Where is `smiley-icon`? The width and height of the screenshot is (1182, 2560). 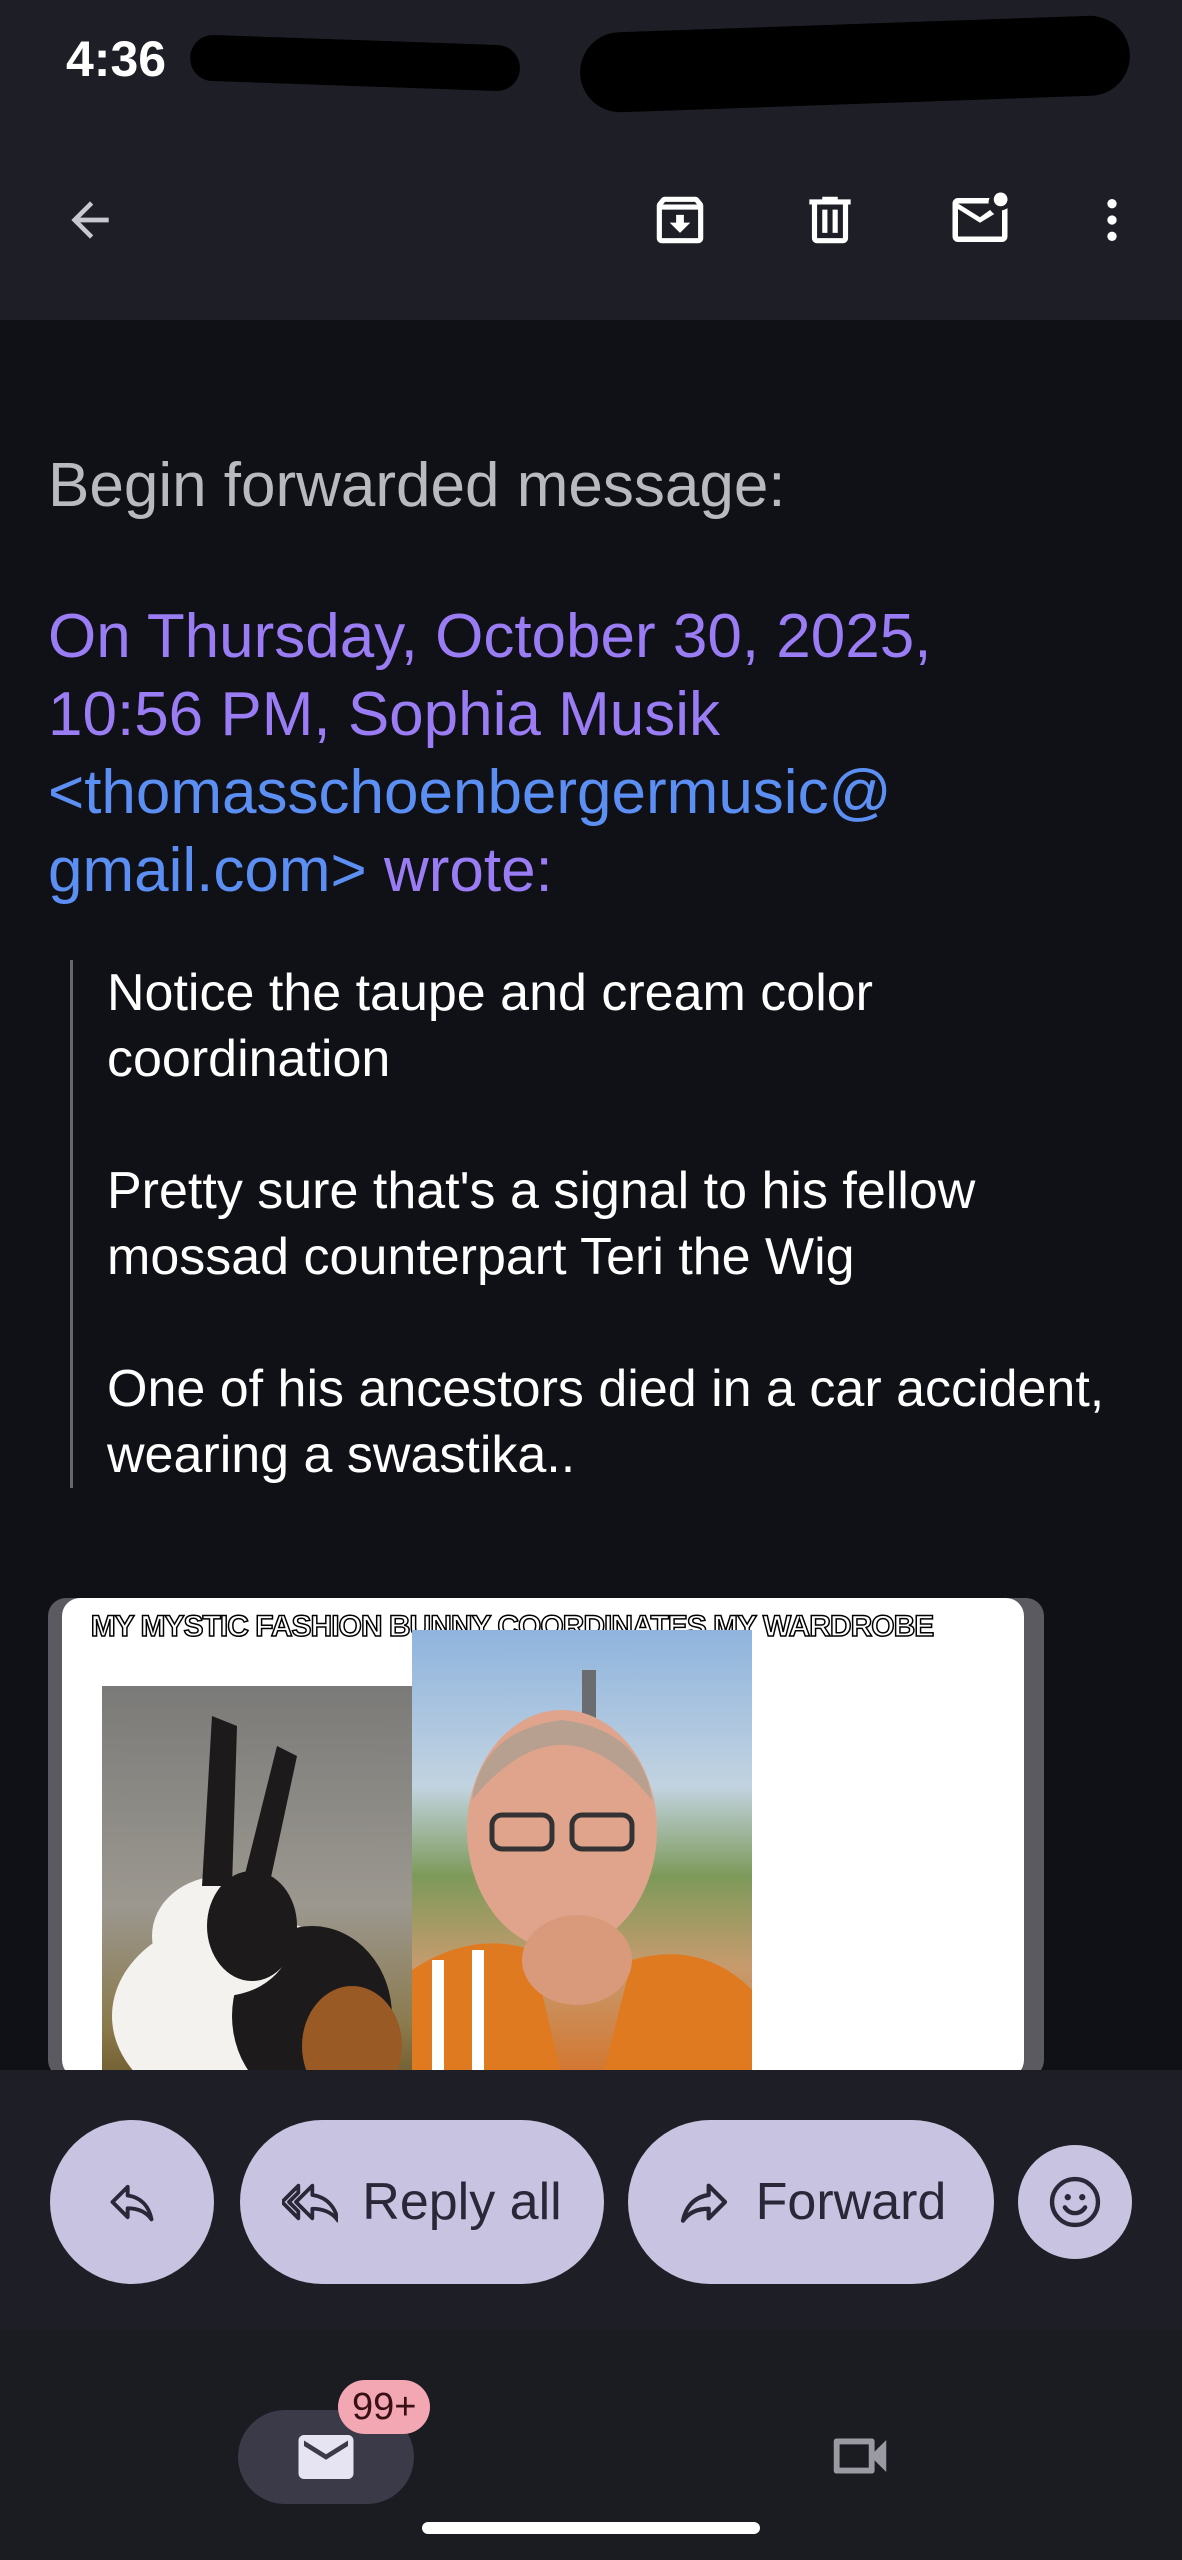 smiley-icon is located at coordinates (1075, 2202).